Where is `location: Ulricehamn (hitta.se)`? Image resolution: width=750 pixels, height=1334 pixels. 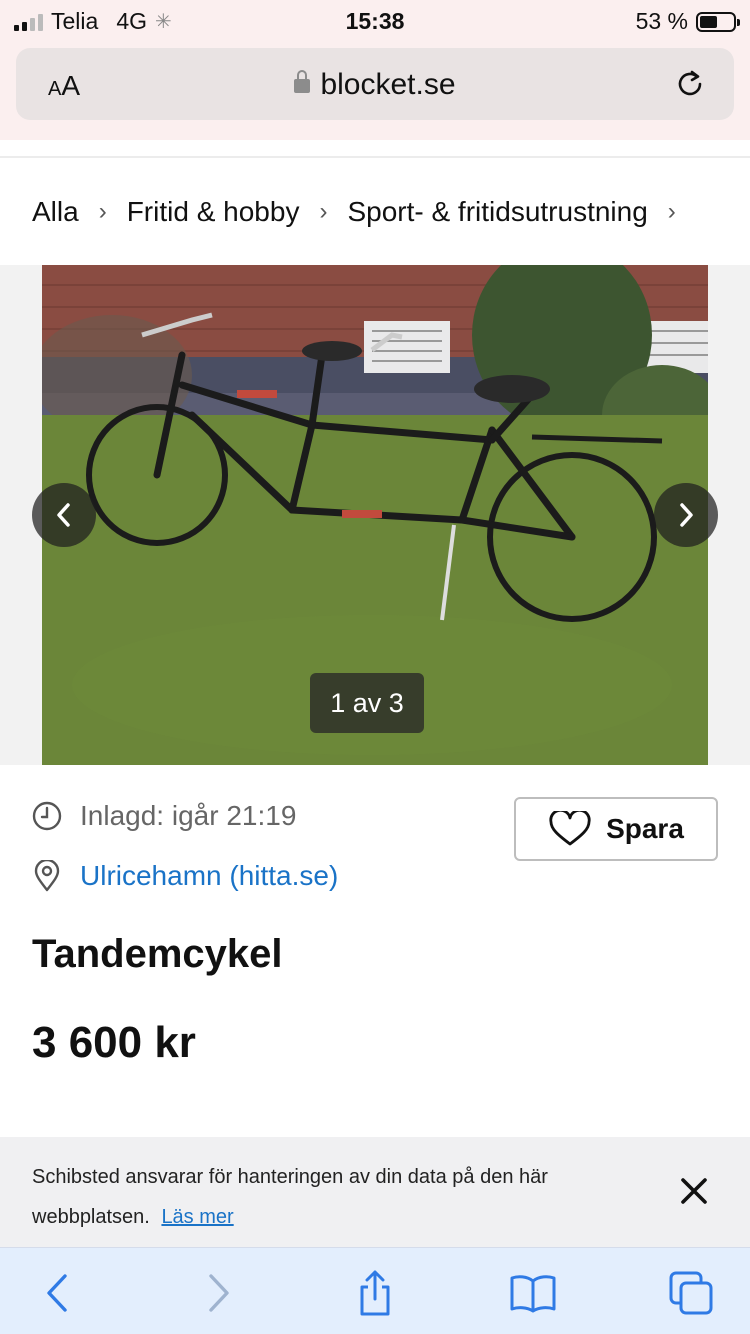 location: Ulricehamn (hitta.se) is located at coordinates (185, 876).